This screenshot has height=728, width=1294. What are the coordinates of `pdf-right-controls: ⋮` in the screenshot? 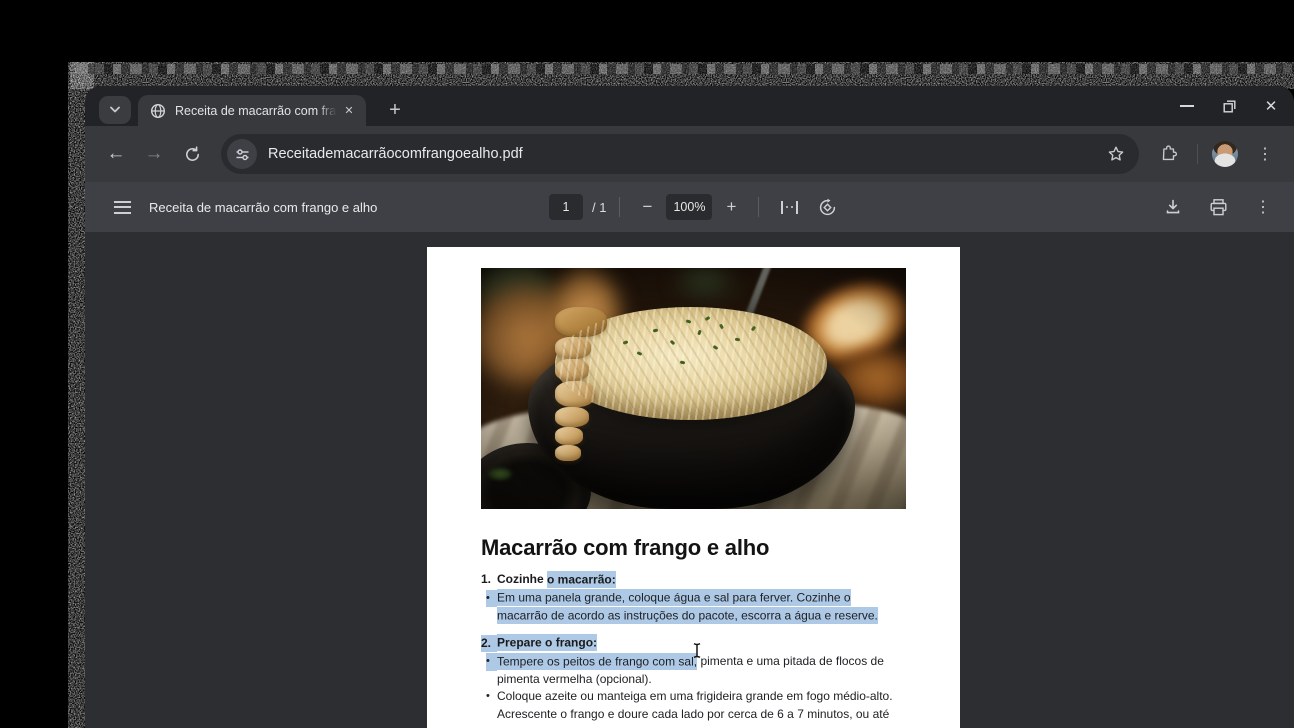 It's located at (1218, 207).